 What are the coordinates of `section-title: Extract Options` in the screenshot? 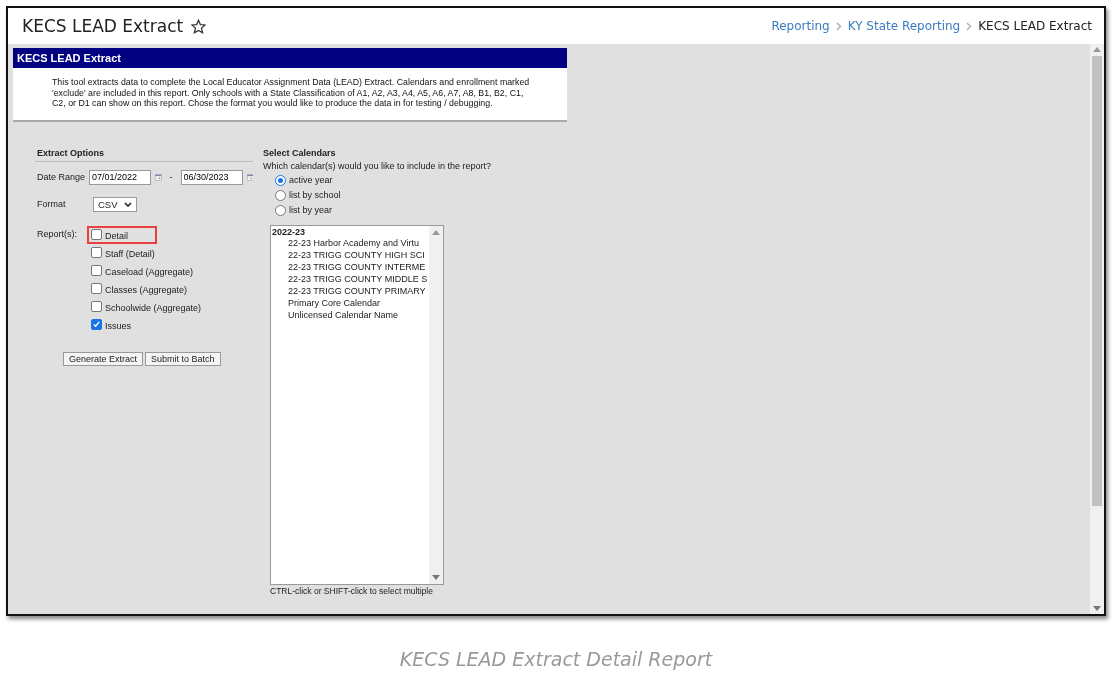 It's located at (70, 153).